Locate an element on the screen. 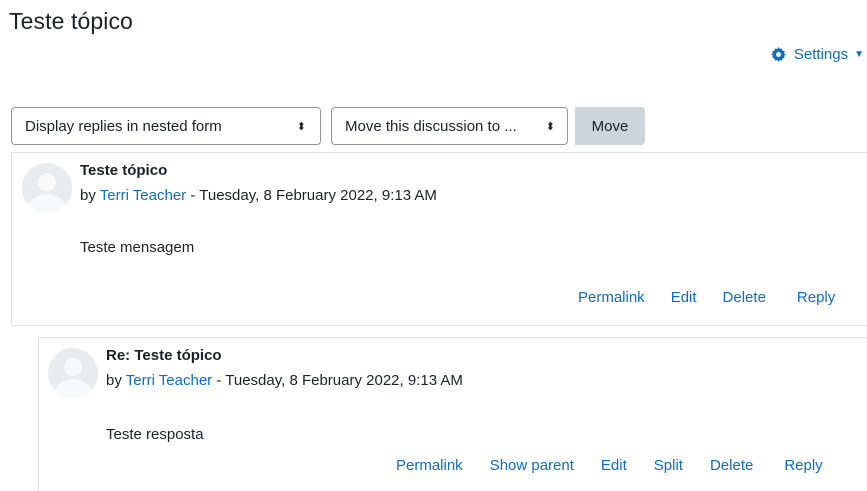  settings-menu: Settings ▼ is located at coordinates (817, 54).